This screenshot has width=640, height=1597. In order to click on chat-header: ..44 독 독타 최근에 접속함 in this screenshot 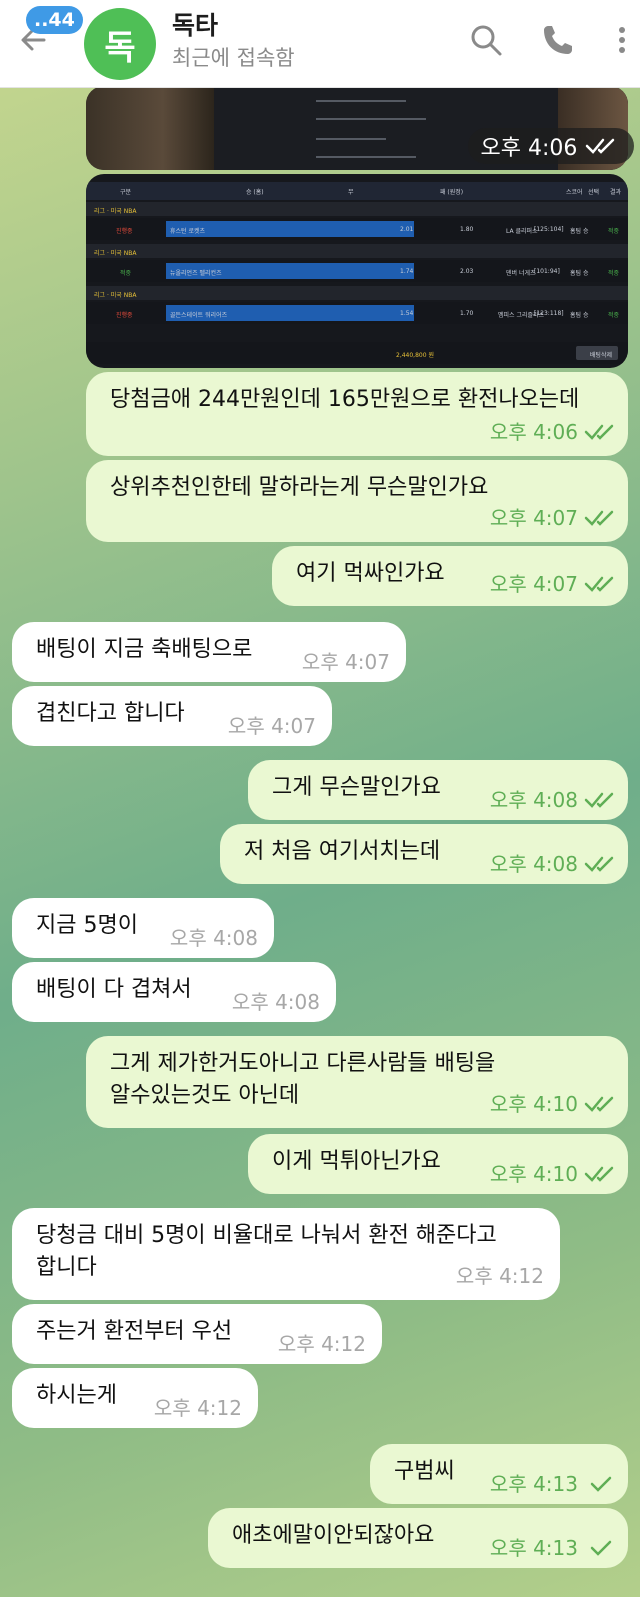, I will do `click(320, 44)`.